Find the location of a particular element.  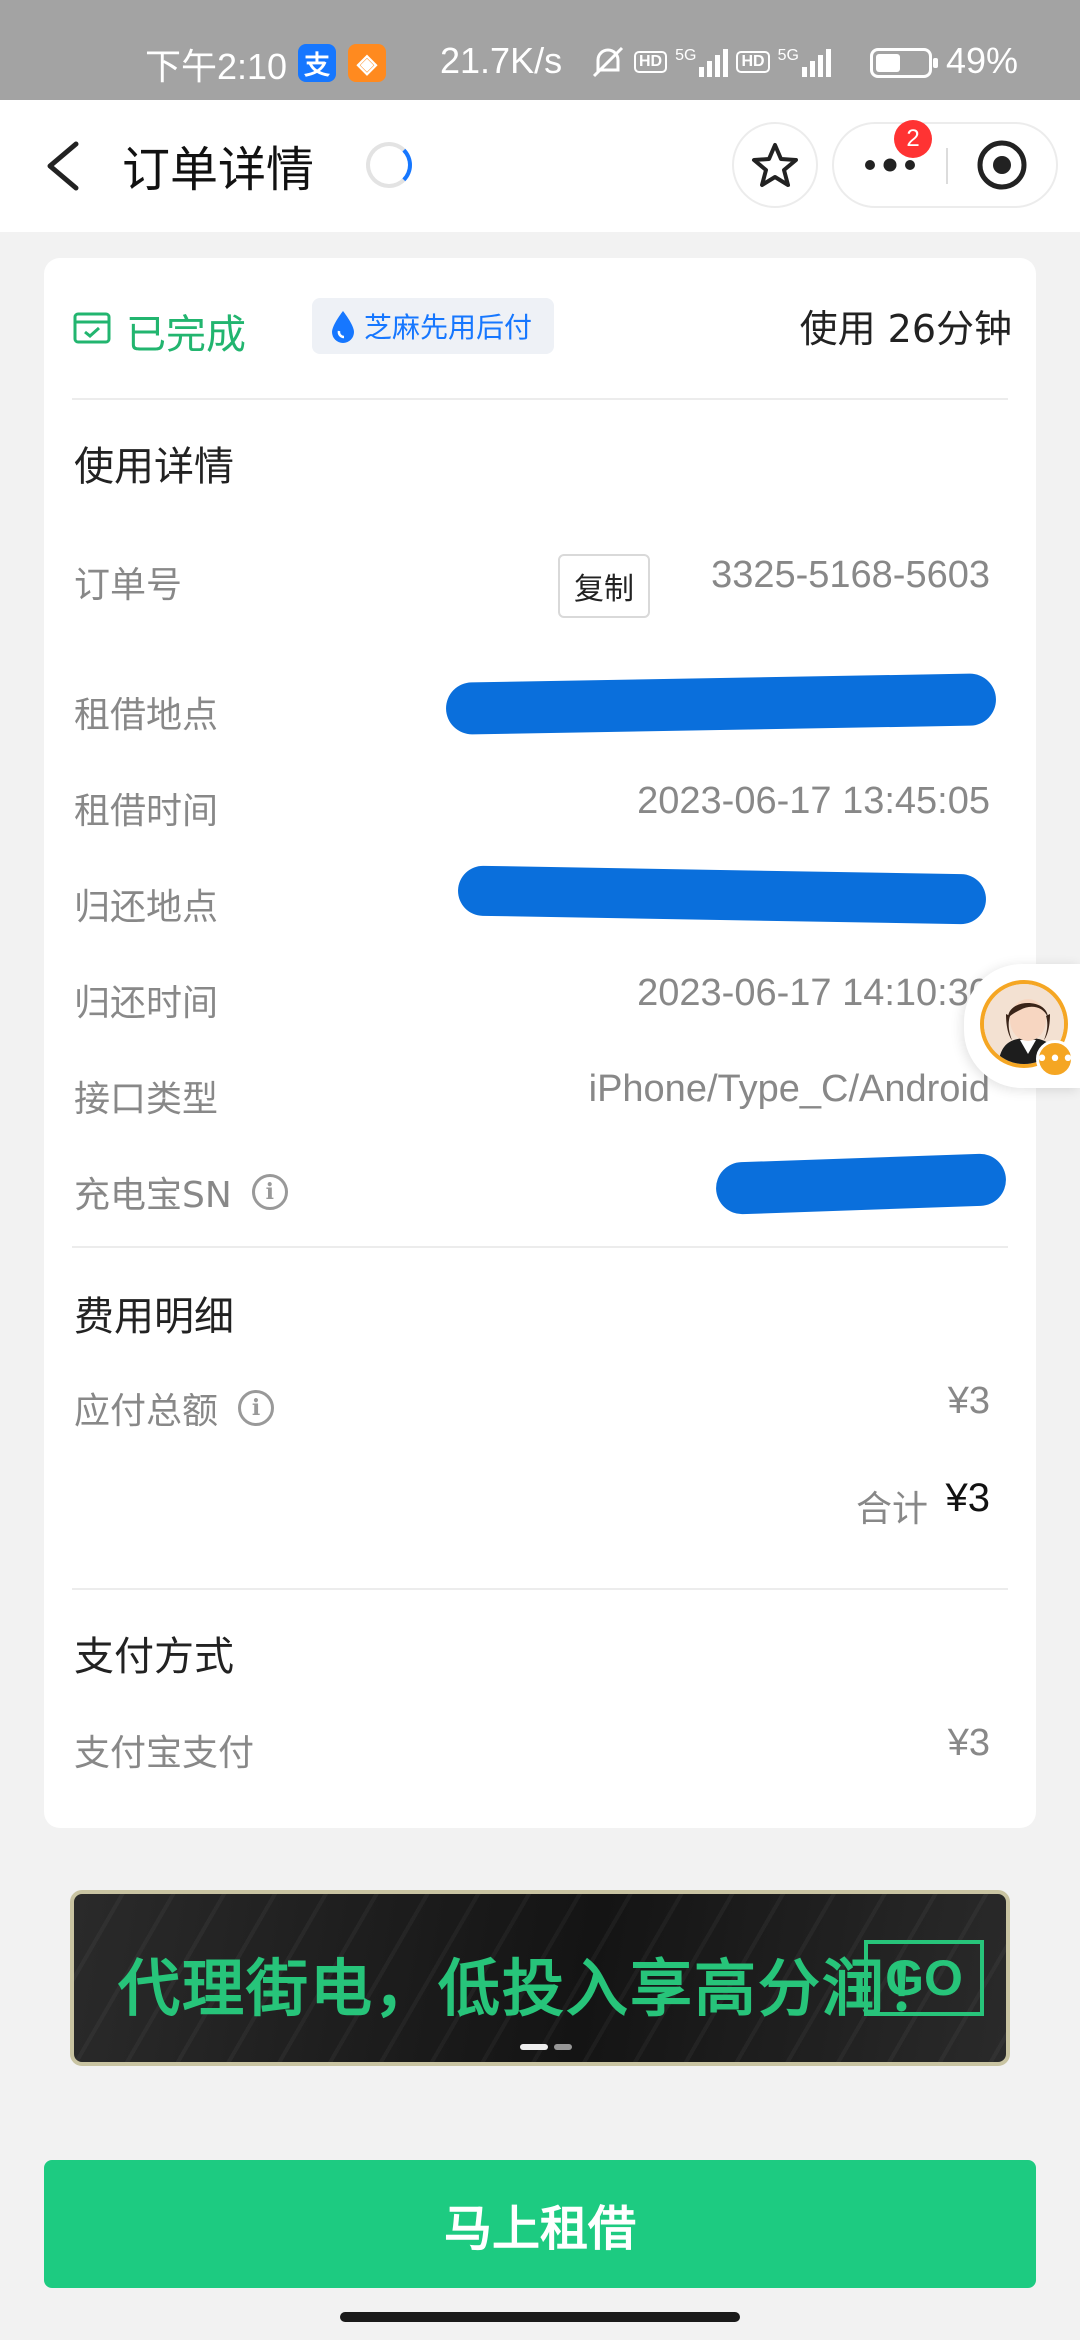

status-bar: 下午2:10 支 ◈ 21.7K/s HD 5G HD 5G 49% is located at coordinates (540, 50).